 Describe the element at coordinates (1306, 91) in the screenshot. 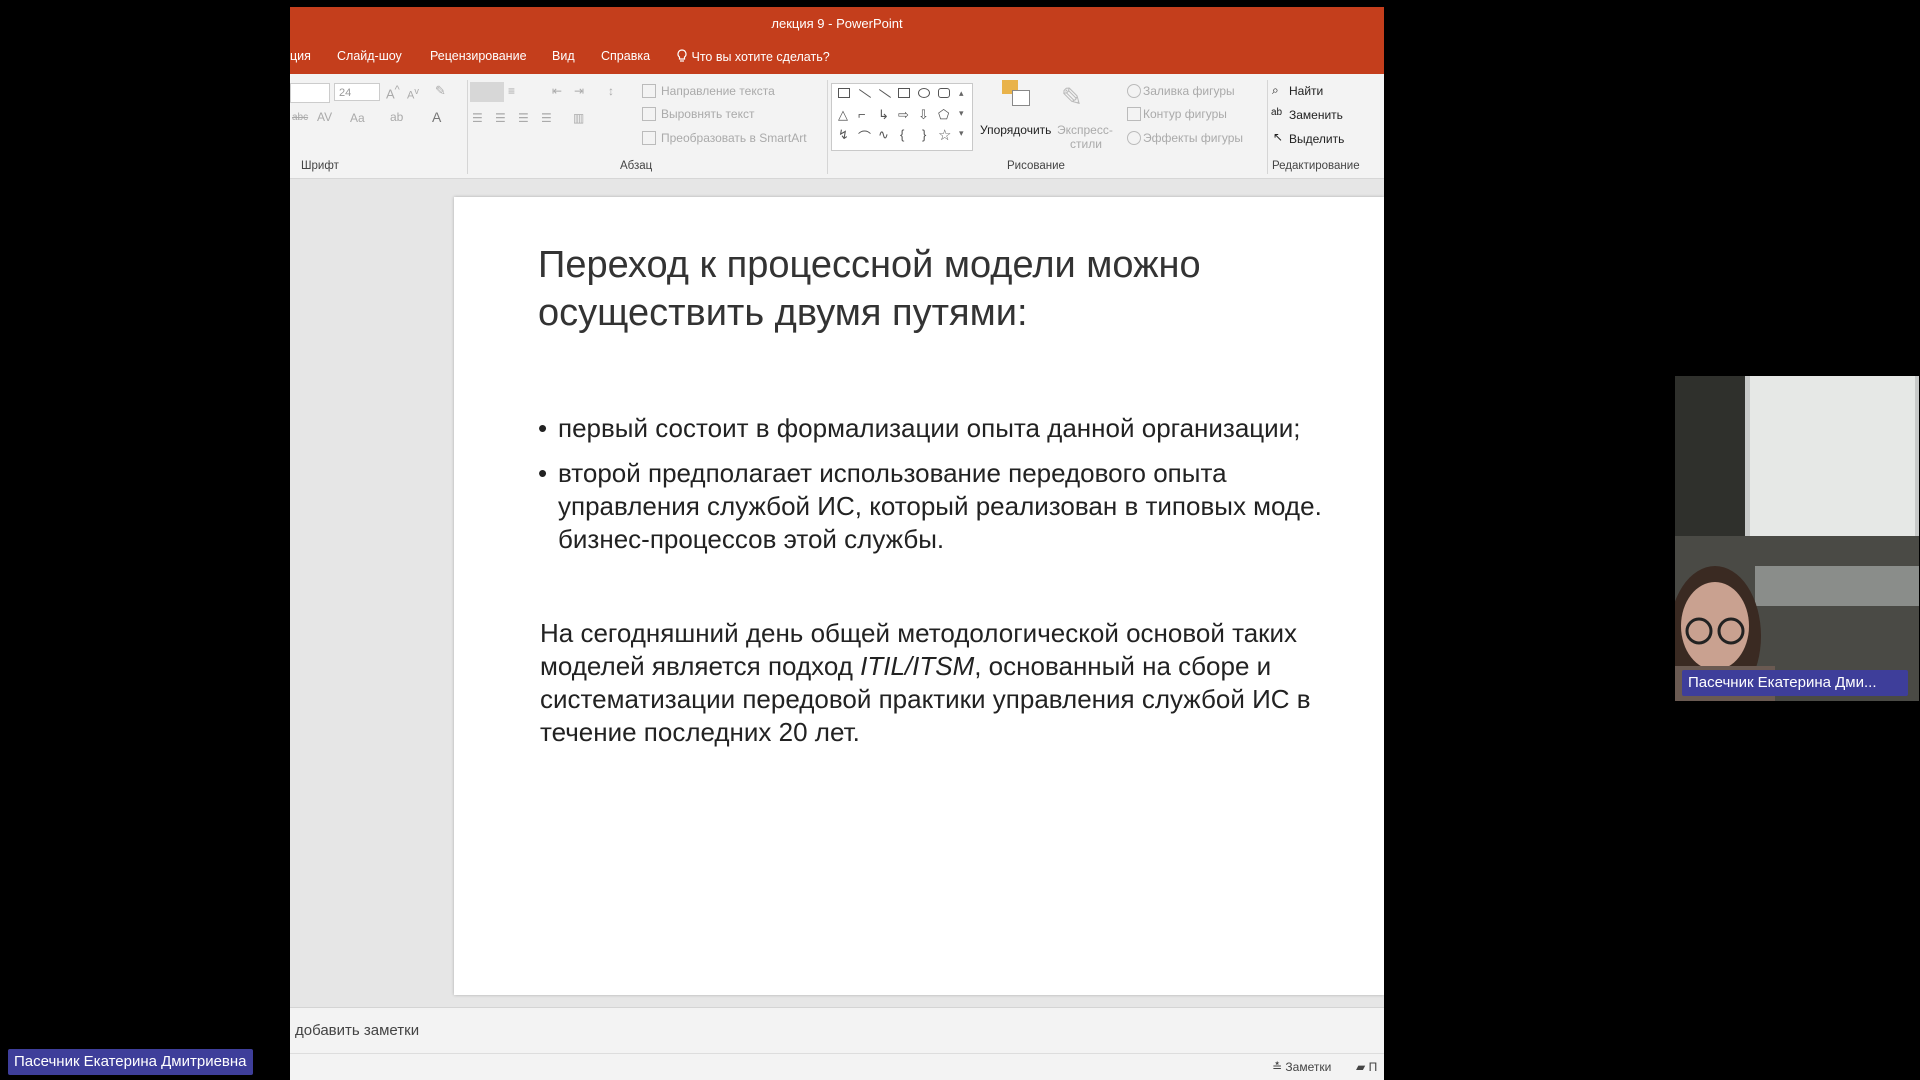

I see `find-button: Найти` at that location.